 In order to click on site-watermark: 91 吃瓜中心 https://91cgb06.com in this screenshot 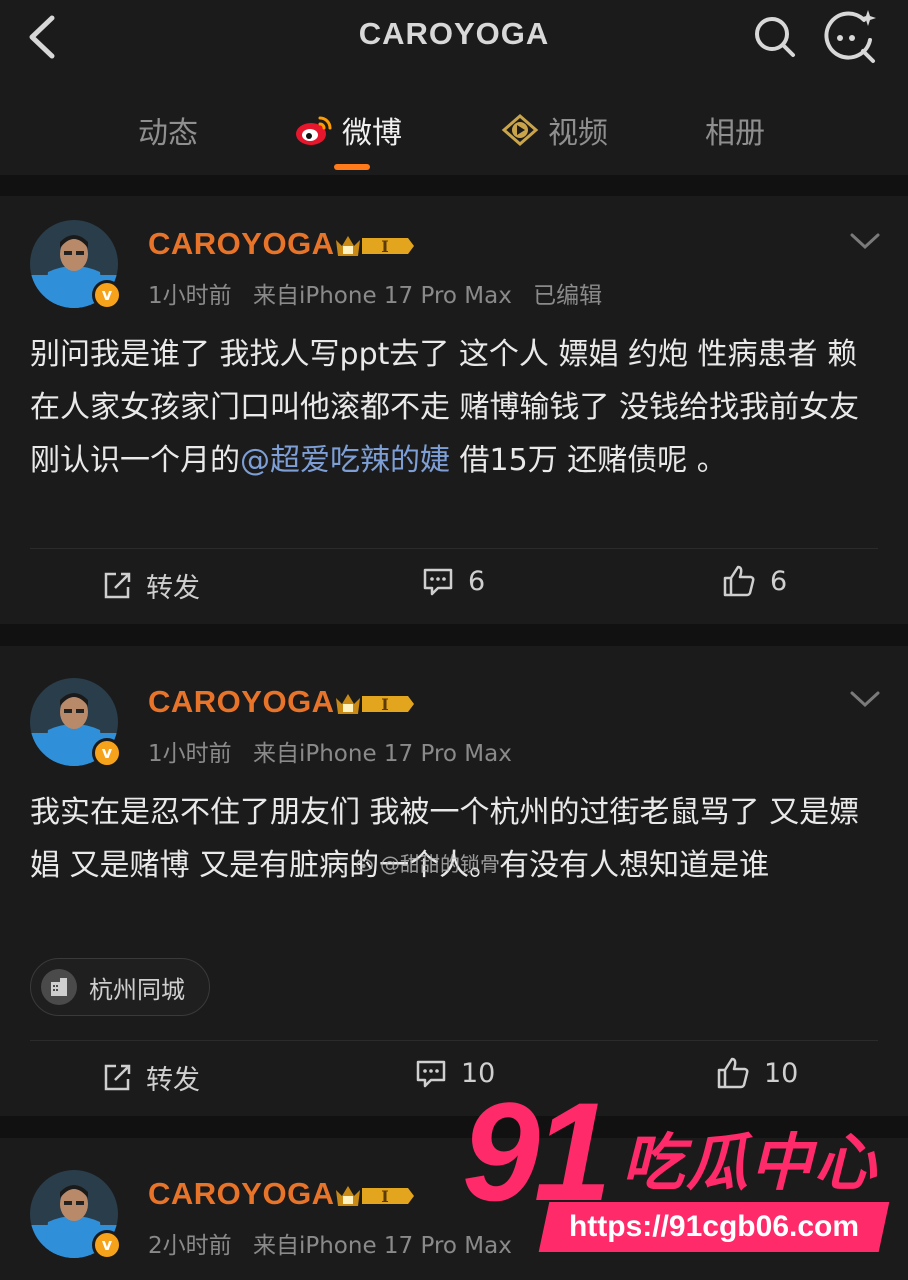, I will do `click(680, 1181)`.